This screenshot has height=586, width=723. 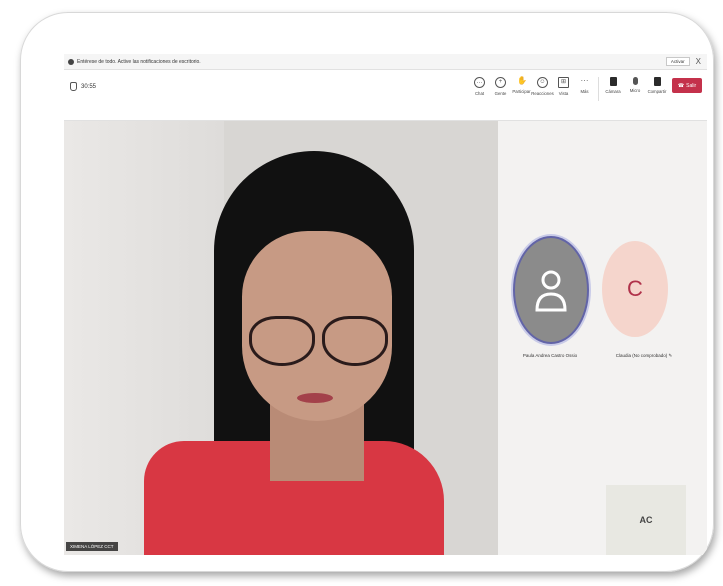 What do you see at coordinates (73, 86) in the screenshot?
I see `shield-icon` at bounding box center [73, 86].